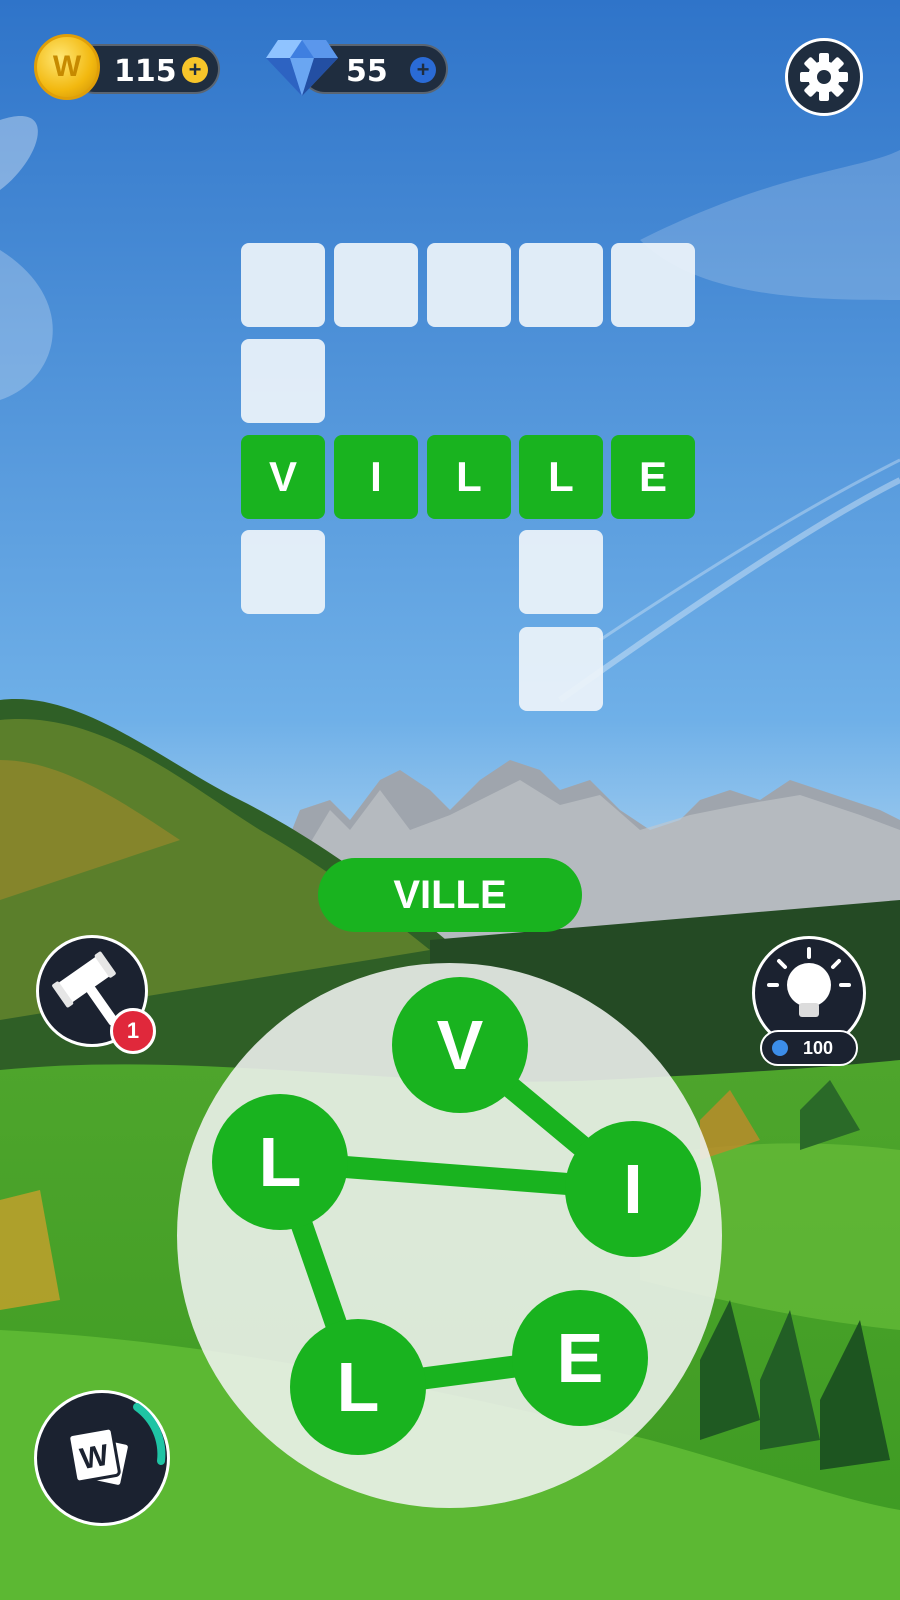 This screenshot has width=900, height=1600. I want to click on wheel-letter-i: I, so click(633, 1189).